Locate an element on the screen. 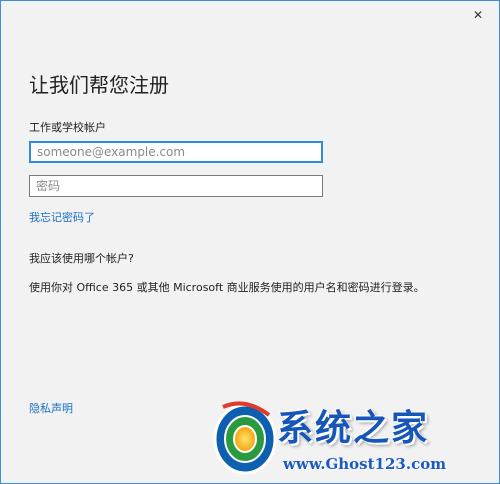 The height and width of the screenshot is (484, 500). watermark-brand: 系统之家 is located at coordinates (353, 428).